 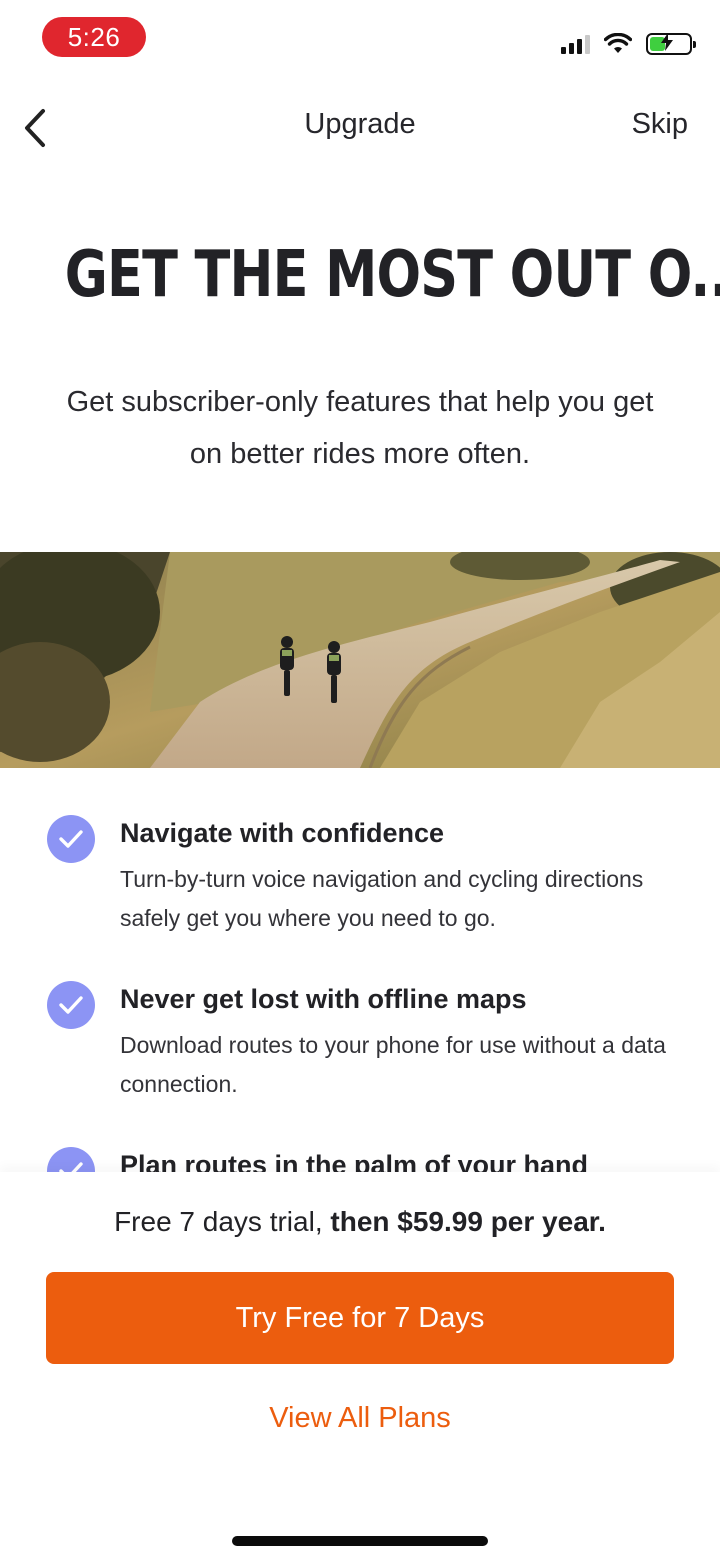 I want to click on cyclists-gravel-road-image, so click(x=360, y=660).